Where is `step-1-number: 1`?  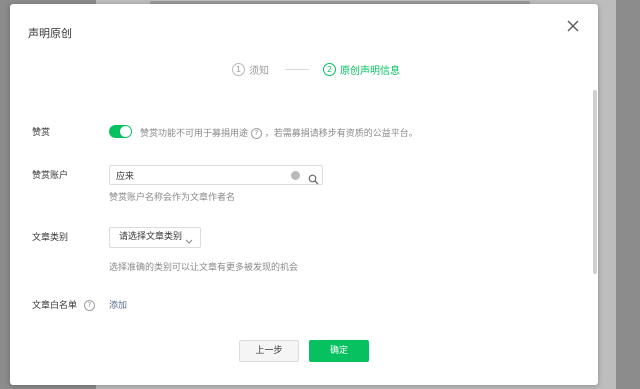
step-1-number: 1 is located at coordinates (238, 69).